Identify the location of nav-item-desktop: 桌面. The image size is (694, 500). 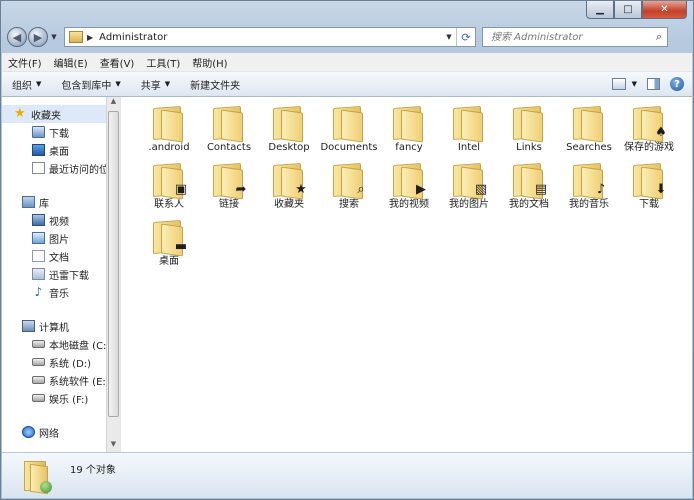
(61, 150).